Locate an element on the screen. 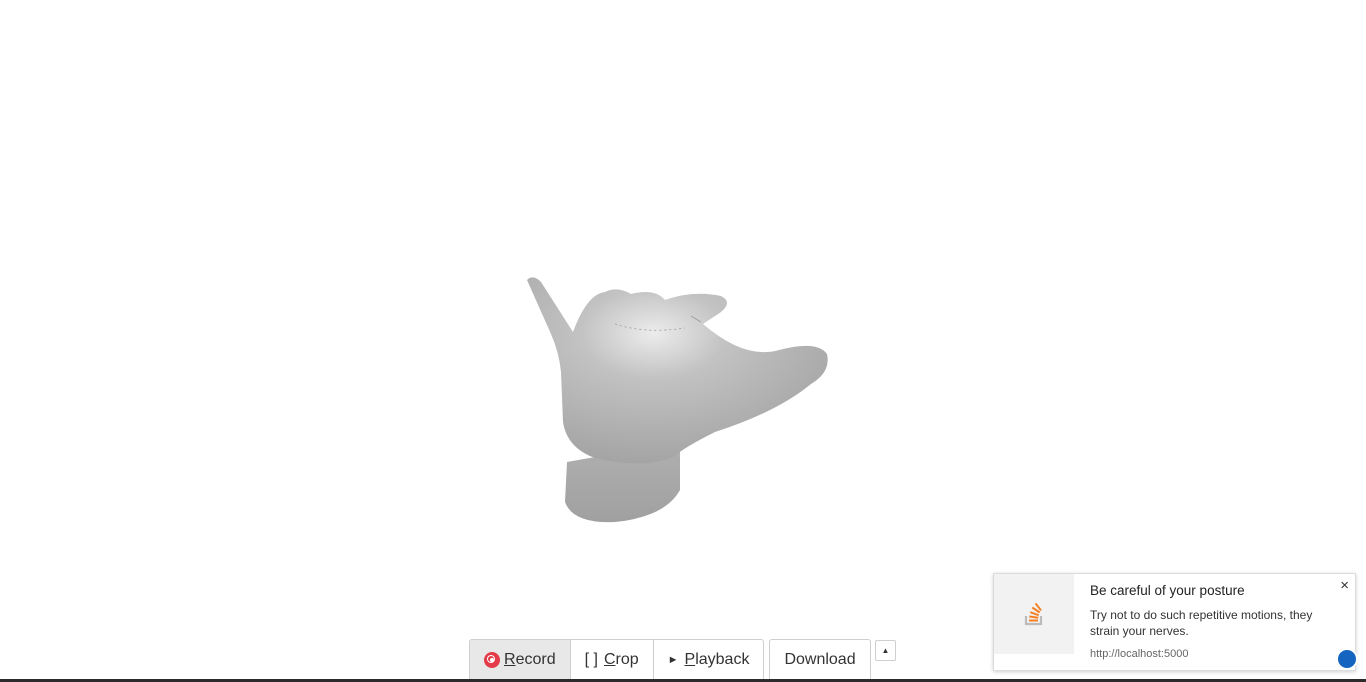 Image resolution: width=1366 pixels, height=682 pixels. stackoverflow-icon is located at coordinates (1033, 614).